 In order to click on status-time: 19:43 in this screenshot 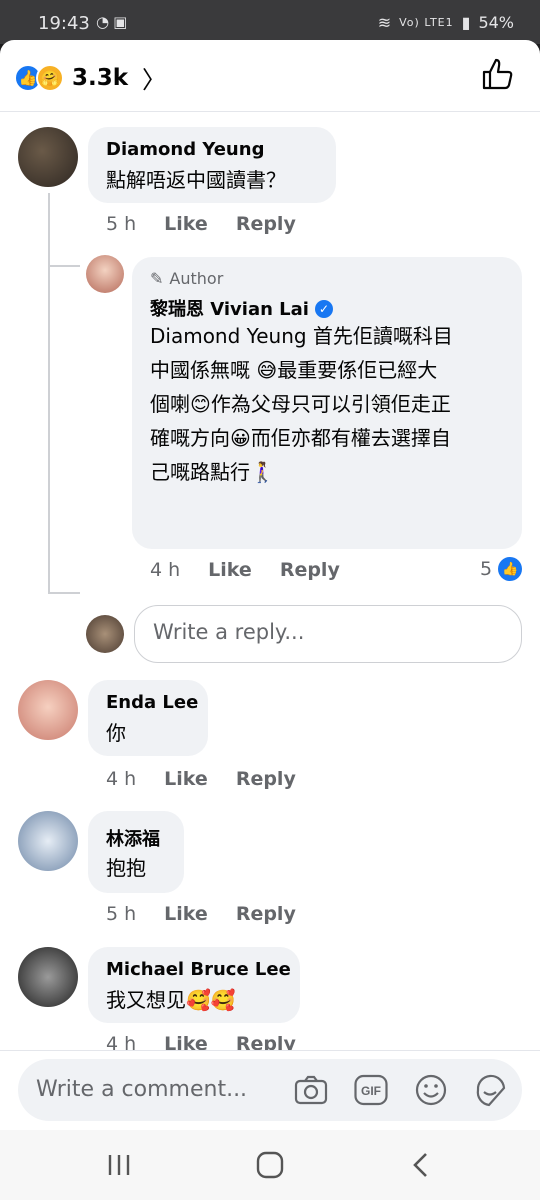, I will do `click(64, 23)`.